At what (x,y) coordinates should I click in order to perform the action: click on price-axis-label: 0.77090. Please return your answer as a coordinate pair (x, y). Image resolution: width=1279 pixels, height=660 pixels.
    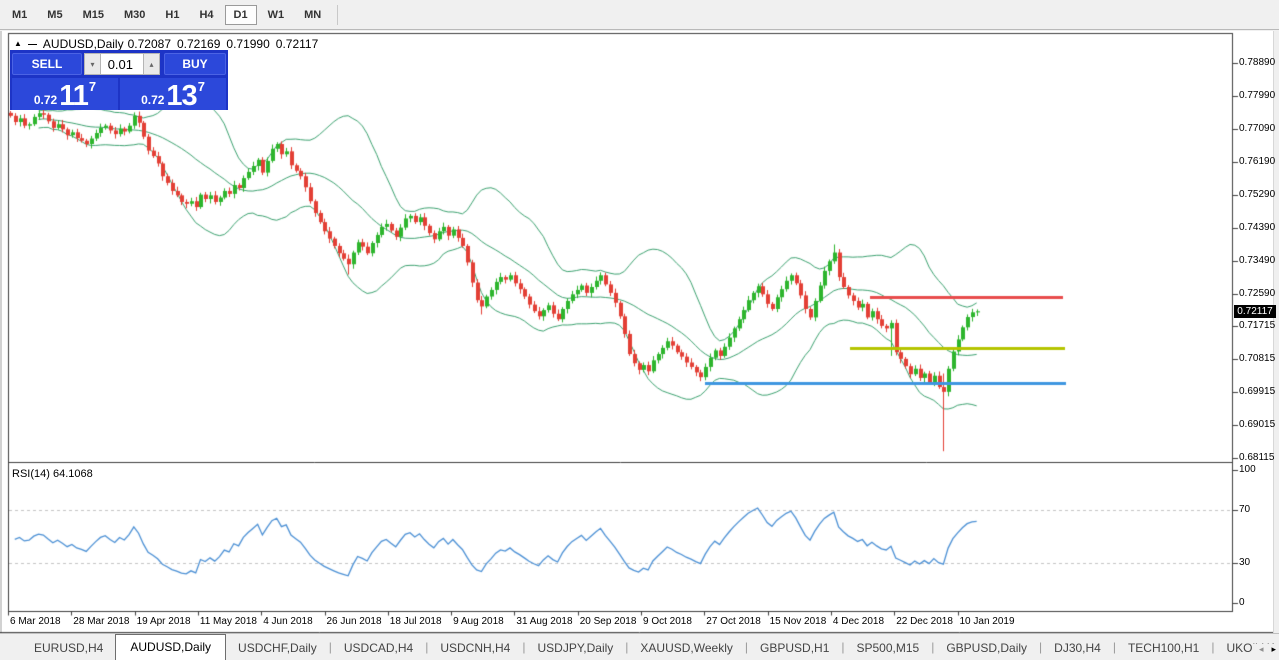
    Looking at the image, I should click on (1257, 128).